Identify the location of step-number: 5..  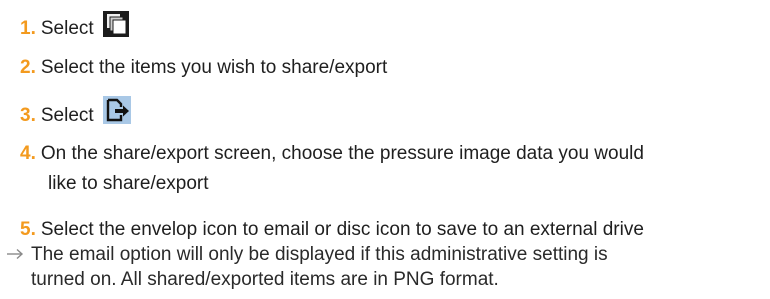
(28, 229).